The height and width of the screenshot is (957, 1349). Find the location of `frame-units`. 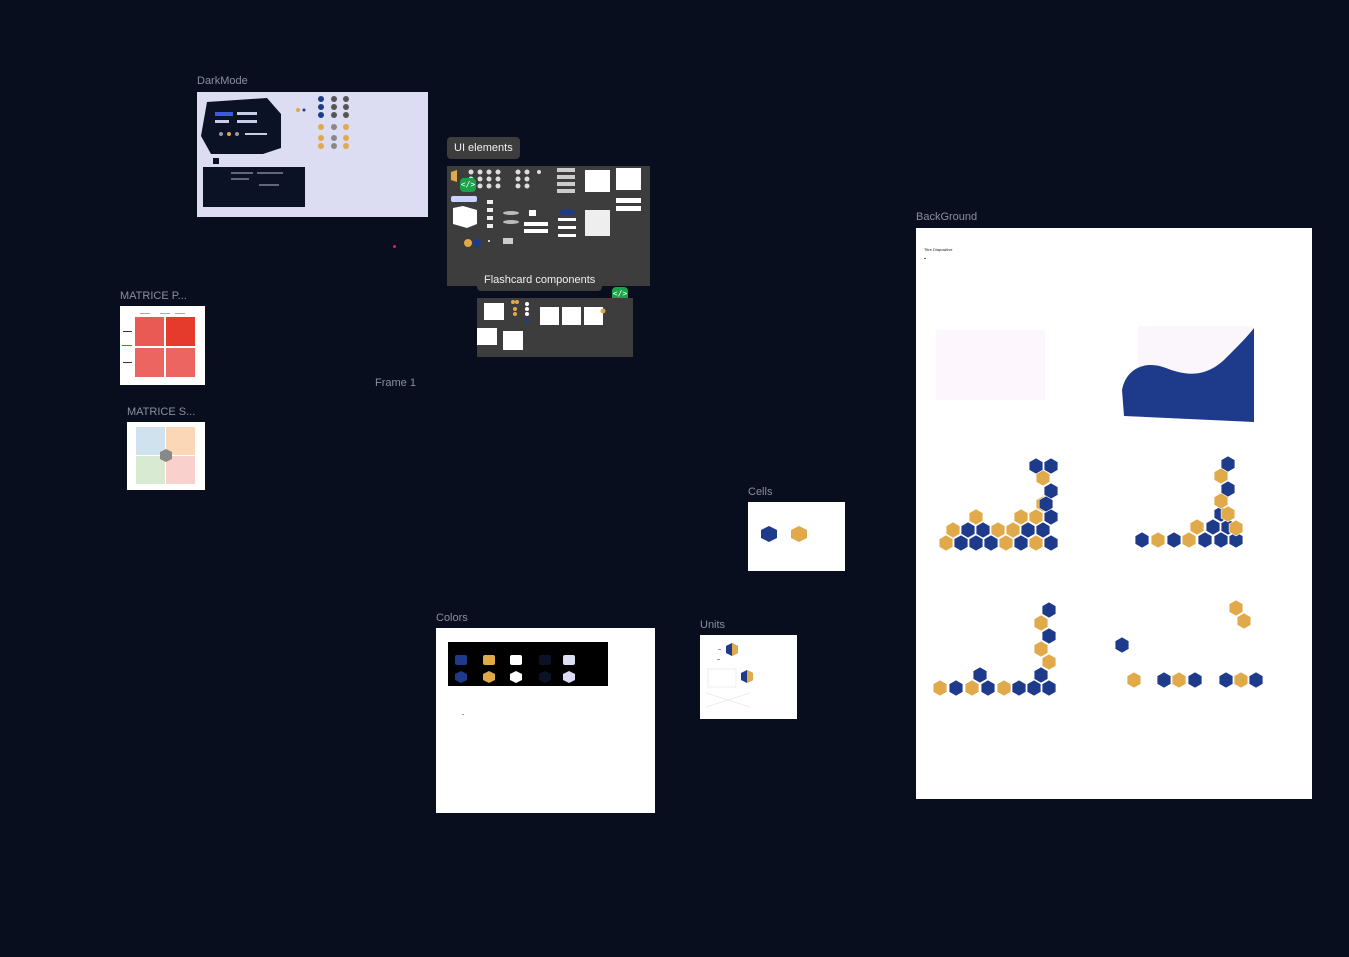

frame-units is located at coordinates (748, 677).